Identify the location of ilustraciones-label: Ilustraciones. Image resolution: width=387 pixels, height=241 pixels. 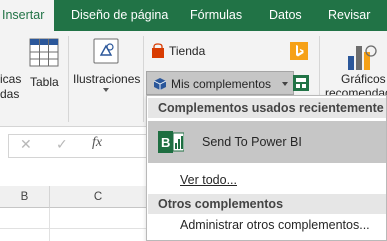
(107, 79).